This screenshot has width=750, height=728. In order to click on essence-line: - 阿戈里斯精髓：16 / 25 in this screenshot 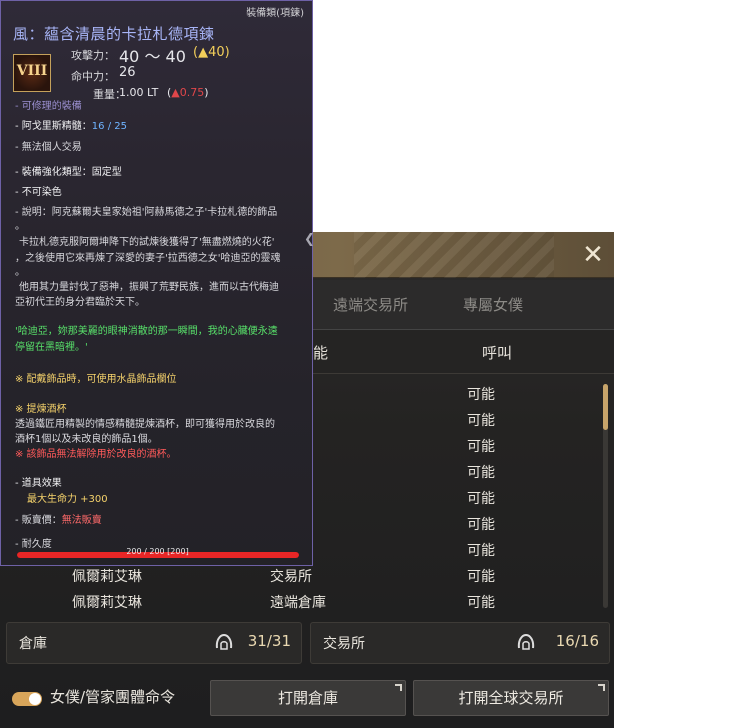, I will do `click(71, 127)`.